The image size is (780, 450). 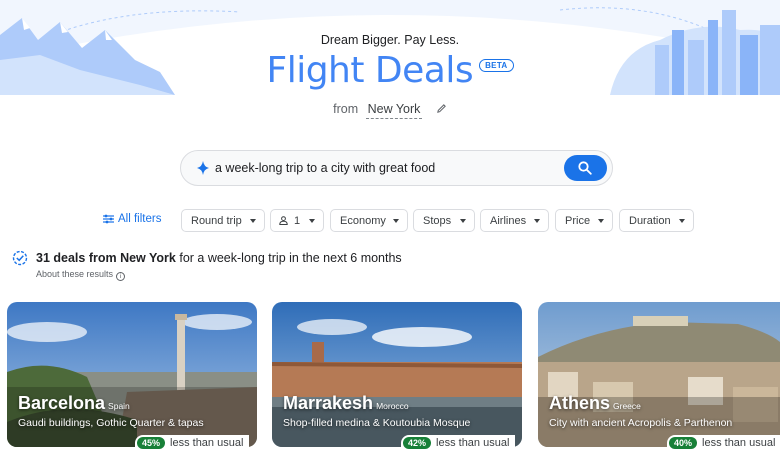 I want to click on edit-pencil-icon, so click(x=441, y=110).